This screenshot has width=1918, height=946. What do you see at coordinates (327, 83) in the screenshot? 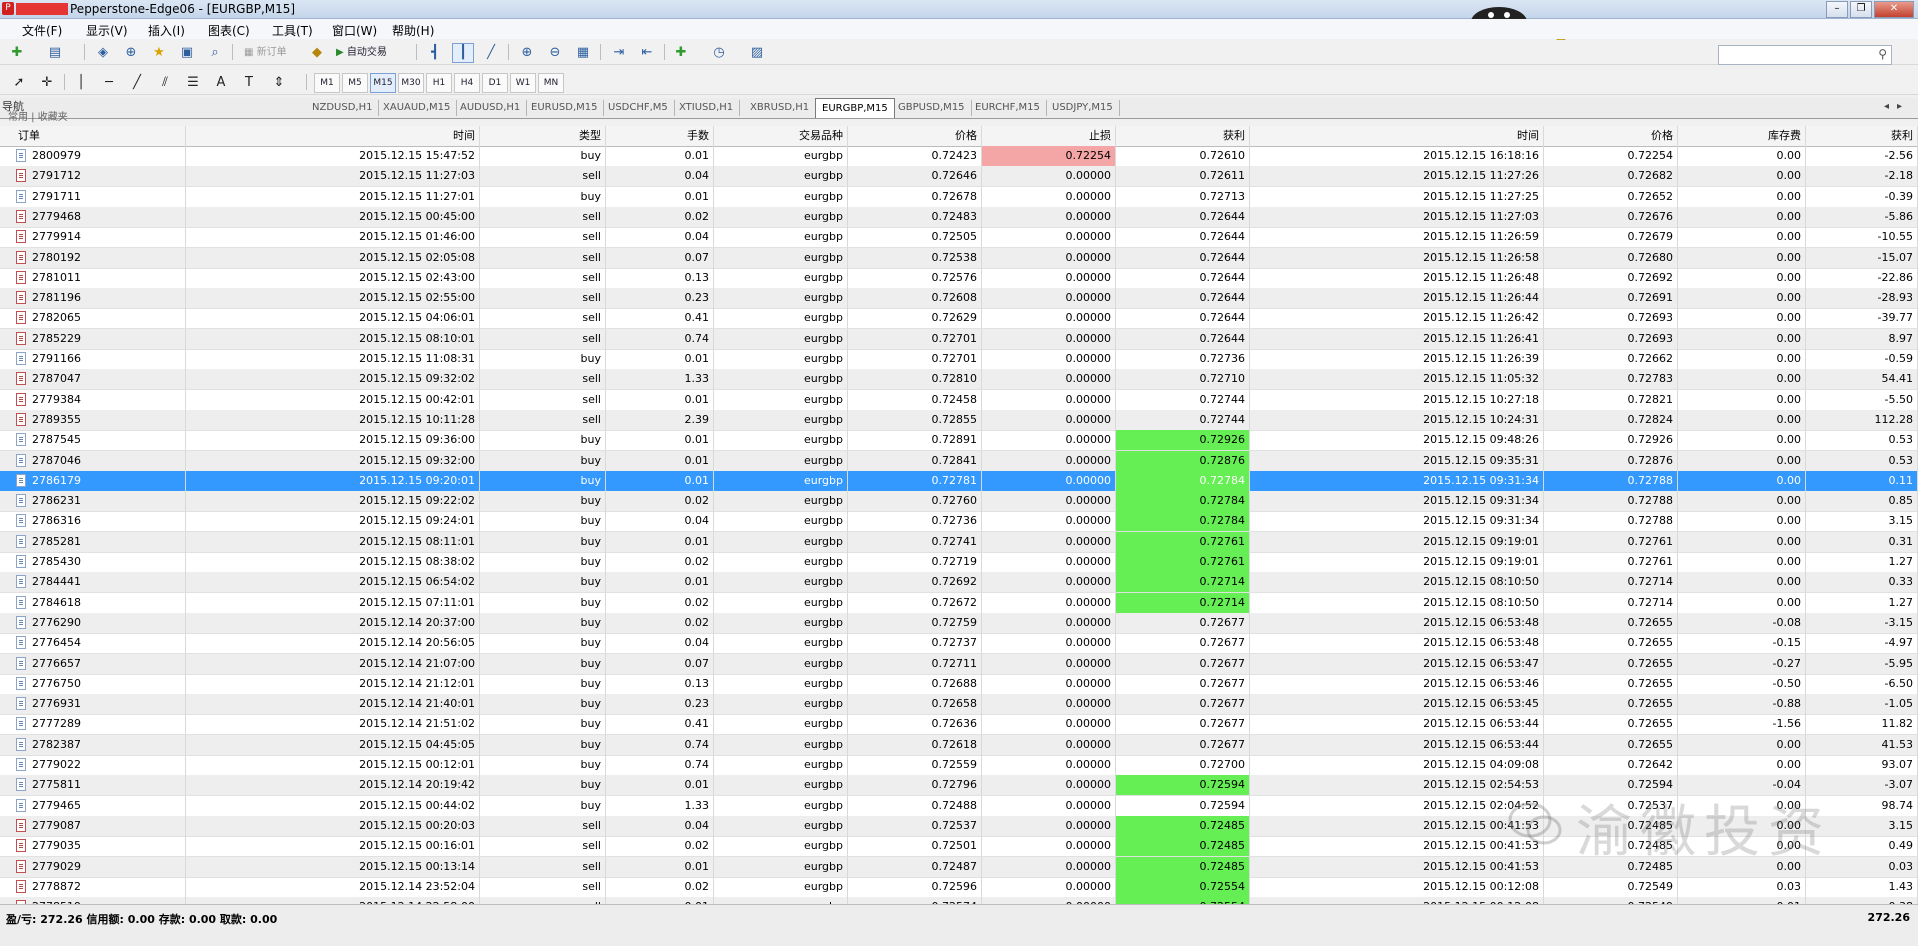
I see `timeframe-m1: M1` at bounding box center [327, 83].